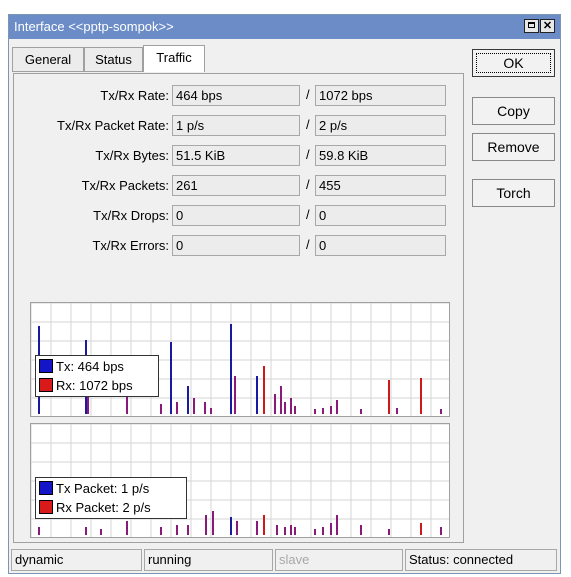  Describe the element at coordinates (284, 27) in the screenshot. I see `title-bar: Interface <<pptp-sompok>> ✕` at that location.